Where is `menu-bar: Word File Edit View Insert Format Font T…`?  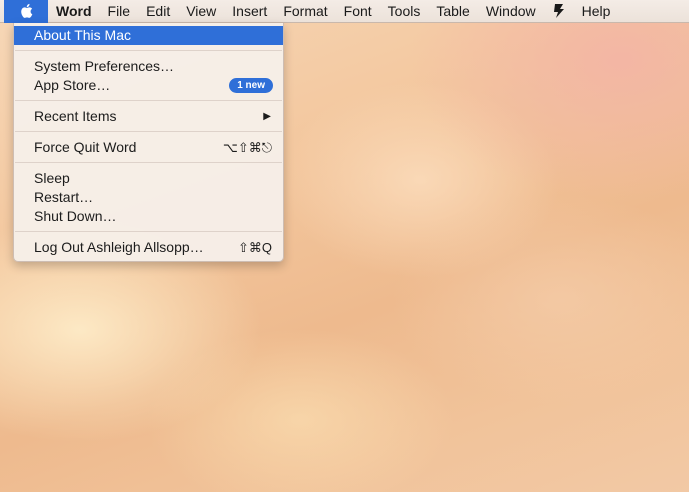 menu-bar: Word File Edit View Insert Format Font T… is located at coordinates (344, 11).